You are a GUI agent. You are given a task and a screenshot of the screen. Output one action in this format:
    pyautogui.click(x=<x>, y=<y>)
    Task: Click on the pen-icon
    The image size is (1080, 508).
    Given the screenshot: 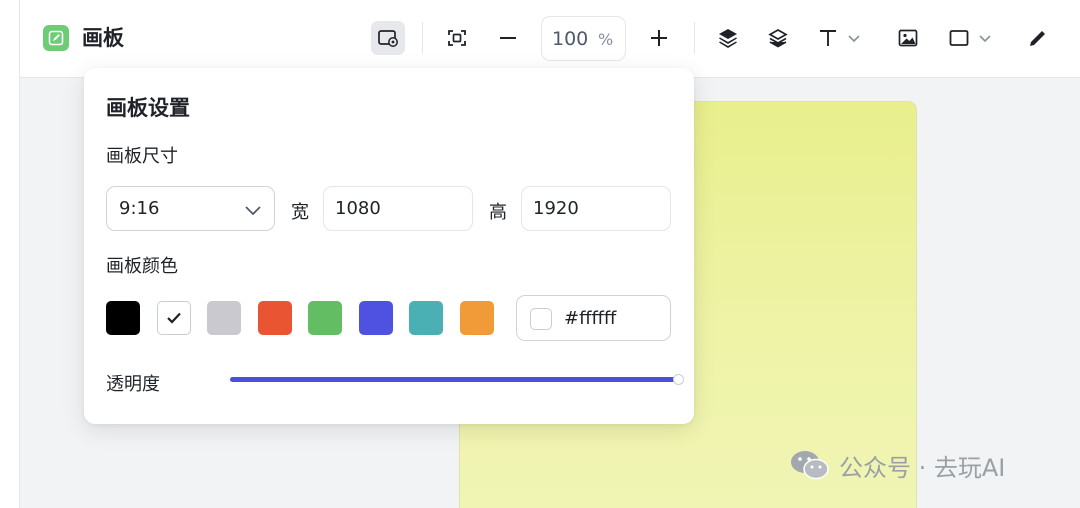 What is the action you would take?
    pyautogui.click(x=1037, y=38)
    